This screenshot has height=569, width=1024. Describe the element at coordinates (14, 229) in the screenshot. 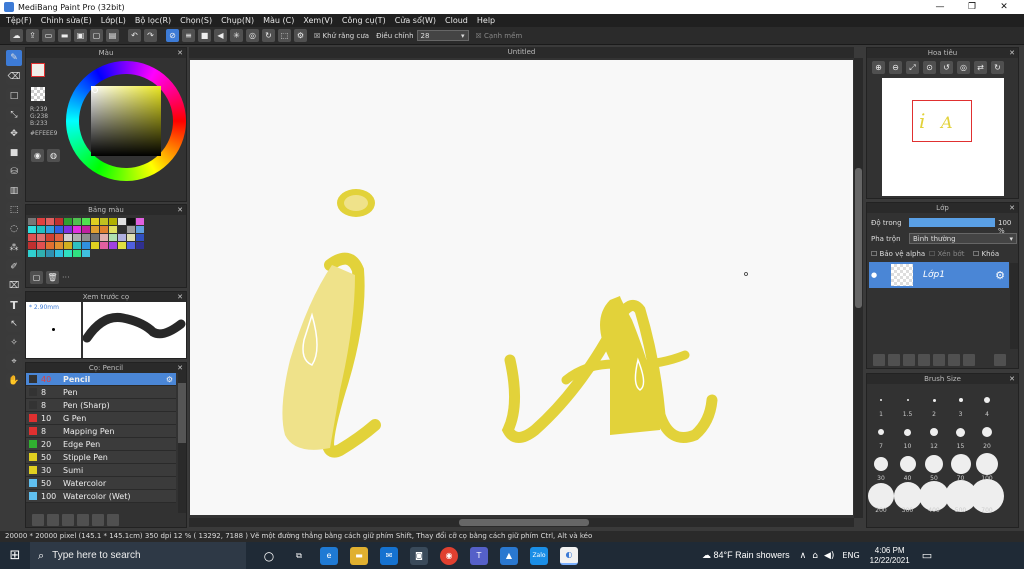

I see `lasso-tool-icon: ◌` at that location.